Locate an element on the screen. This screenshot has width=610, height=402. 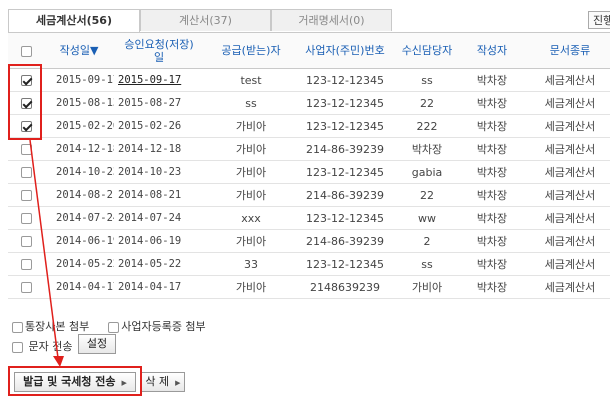
attach-bizreg-label: 사업자등록증 첨부 is located at coordinates (163, 326).